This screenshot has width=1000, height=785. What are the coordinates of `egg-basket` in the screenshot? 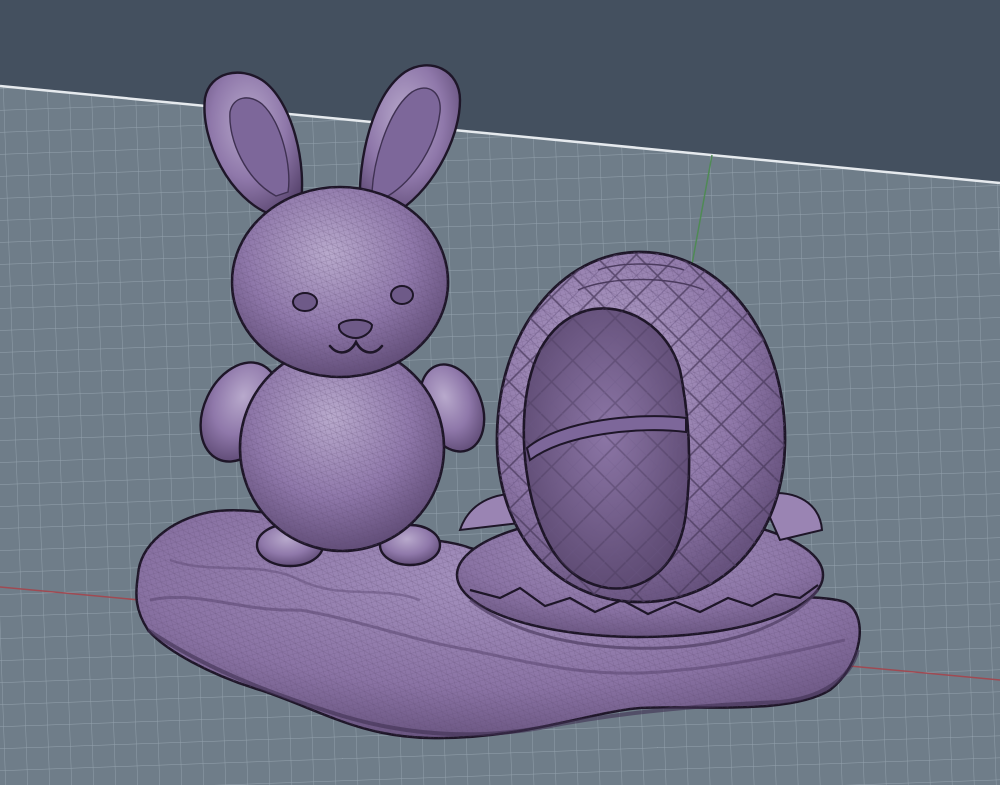 It's located at (641, 427).